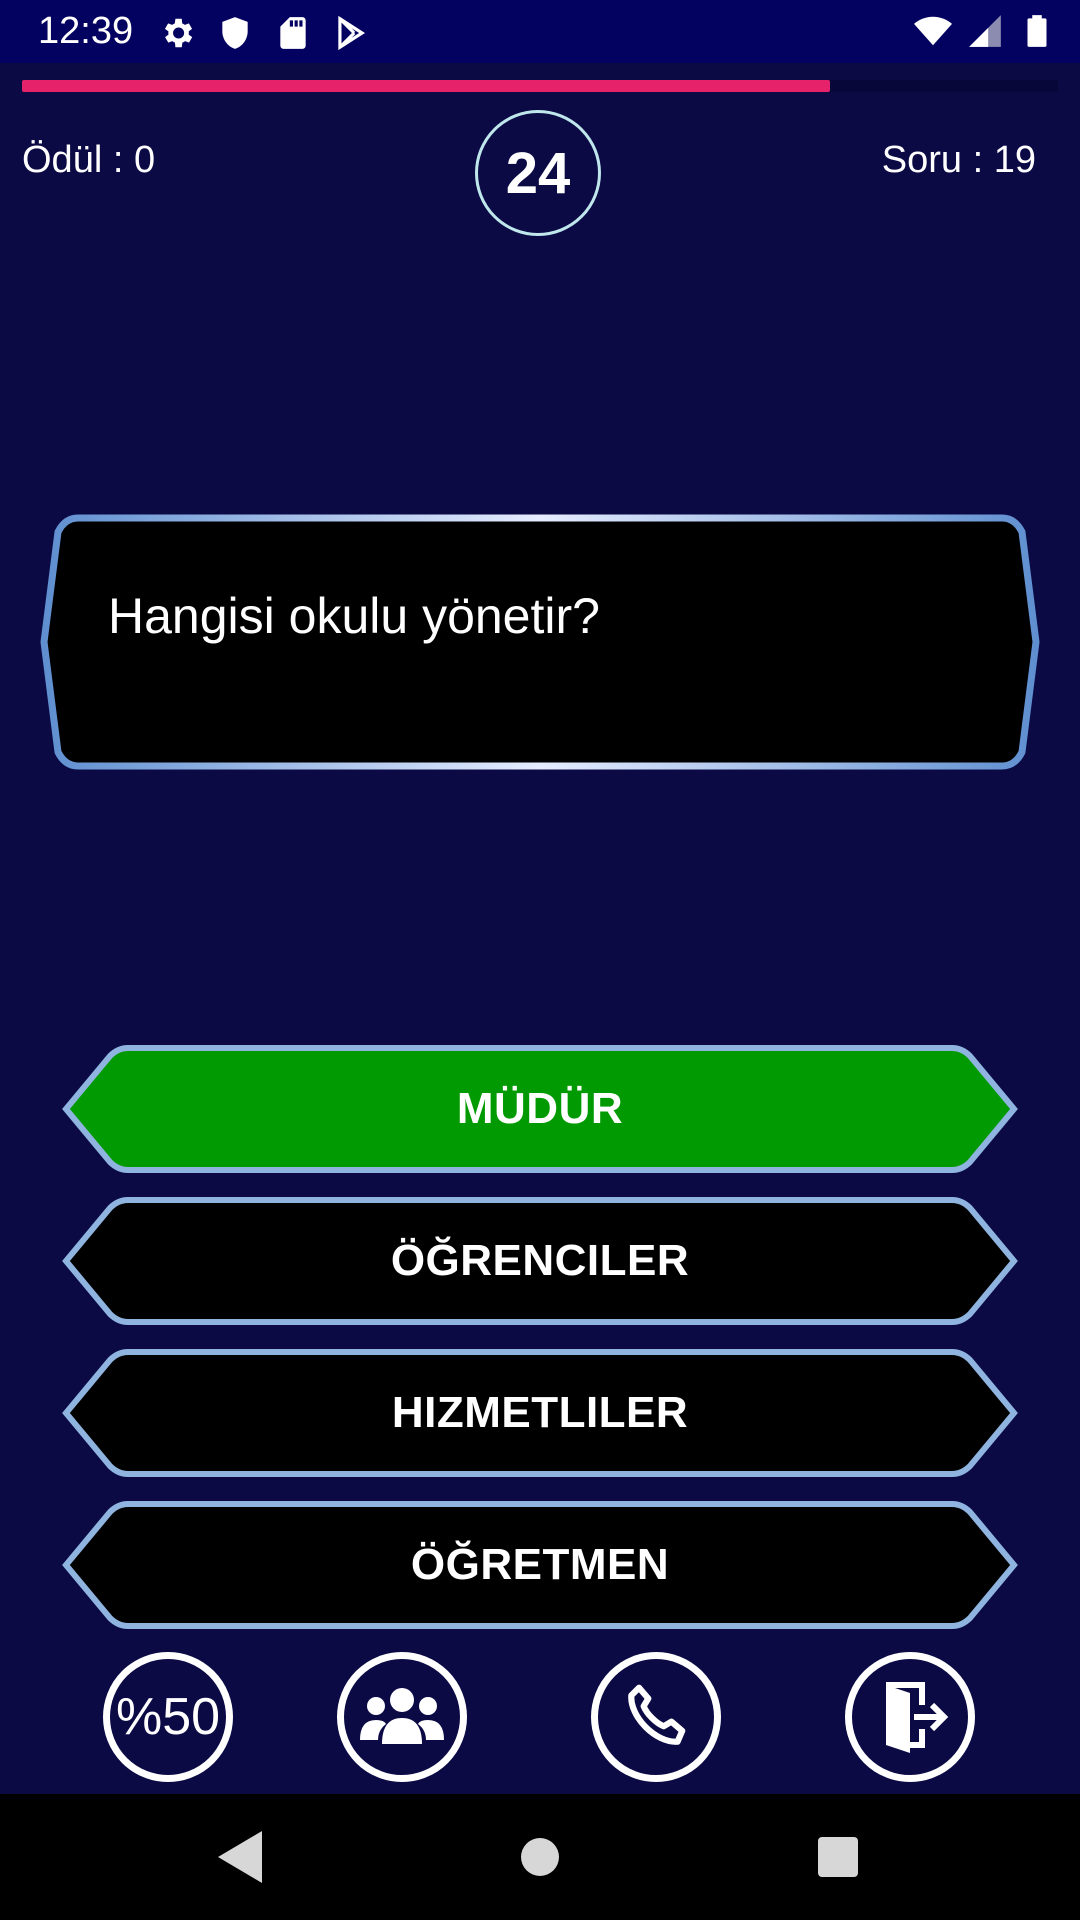 The height and width of the screenshot is (1920, 1080). I want to click on play-store-icon, so click(352, 33).